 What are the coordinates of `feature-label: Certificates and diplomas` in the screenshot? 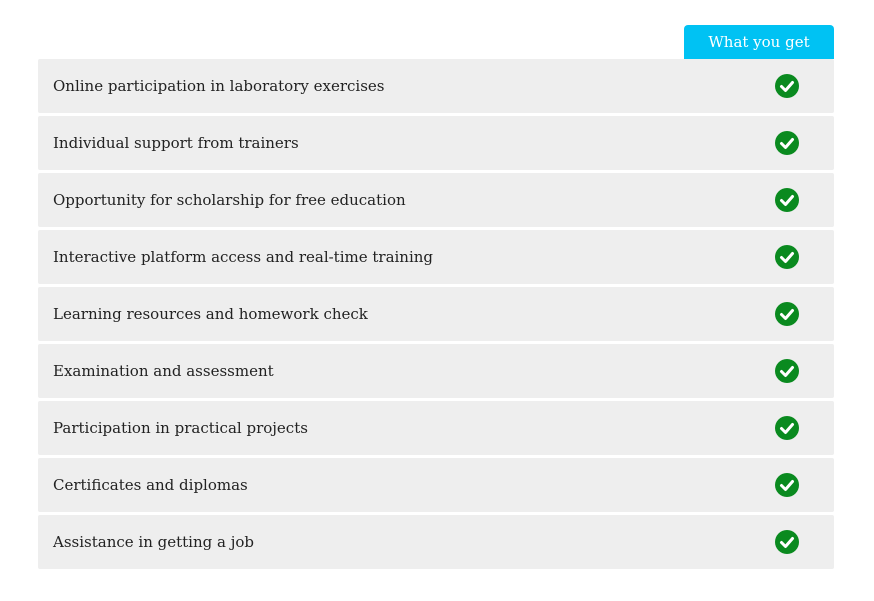 It's located at (150, 485).